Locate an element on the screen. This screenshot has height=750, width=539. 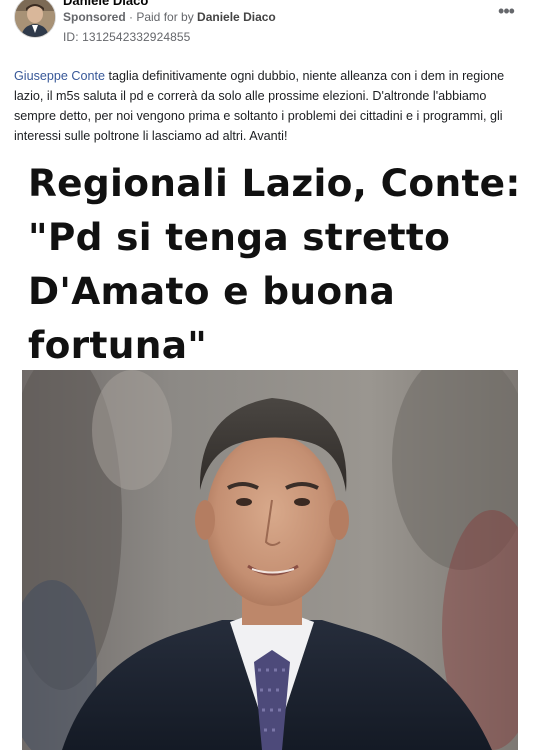
paid-for-name: Daniele Diaco is located at coordinates (236, 17).